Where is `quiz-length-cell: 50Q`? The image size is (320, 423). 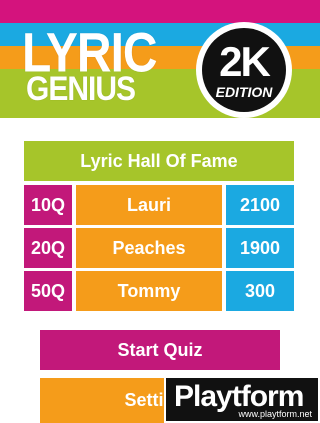 quiz-length-cell: 50Q is located at coordinates (48, 291).